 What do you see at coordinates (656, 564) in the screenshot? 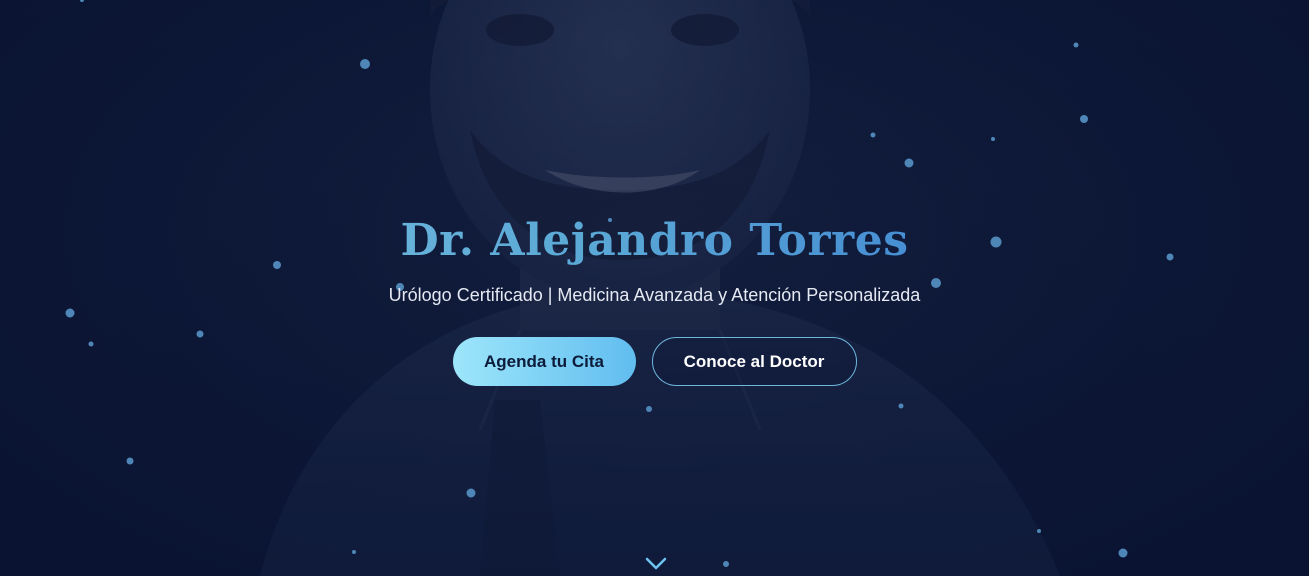
I see `chevron-down-icon` at bounding box center [656, 564].